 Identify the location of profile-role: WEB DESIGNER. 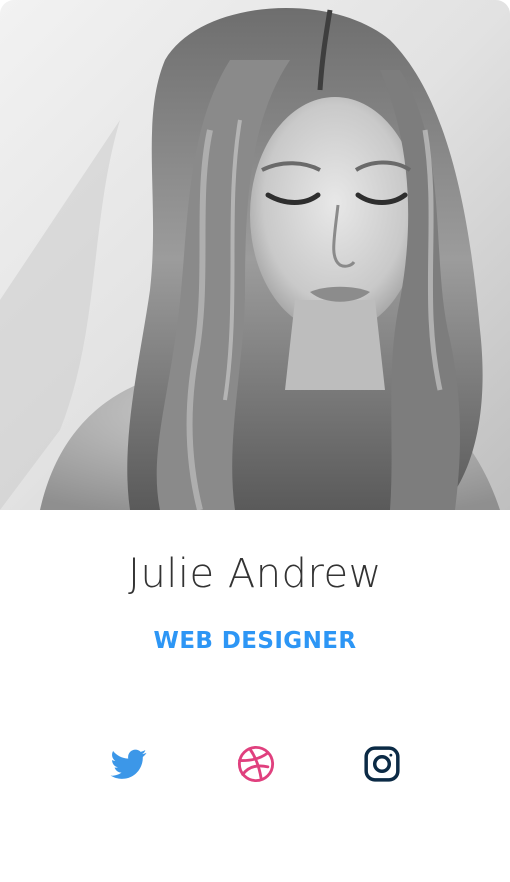
(255, 641).